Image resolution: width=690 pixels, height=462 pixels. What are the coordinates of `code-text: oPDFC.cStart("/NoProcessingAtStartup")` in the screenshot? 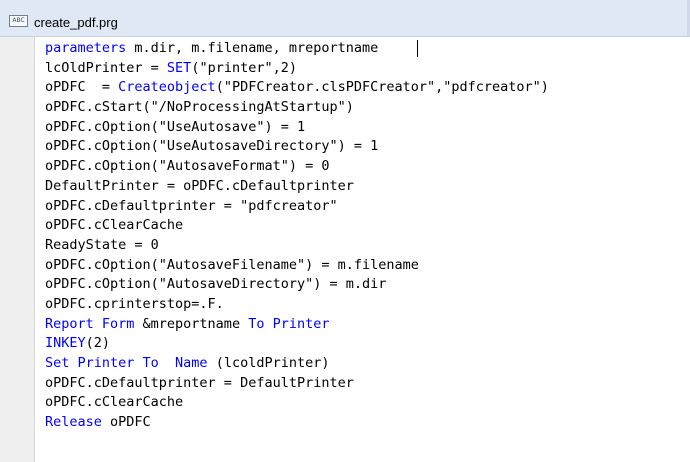 It's located at (199, 107).